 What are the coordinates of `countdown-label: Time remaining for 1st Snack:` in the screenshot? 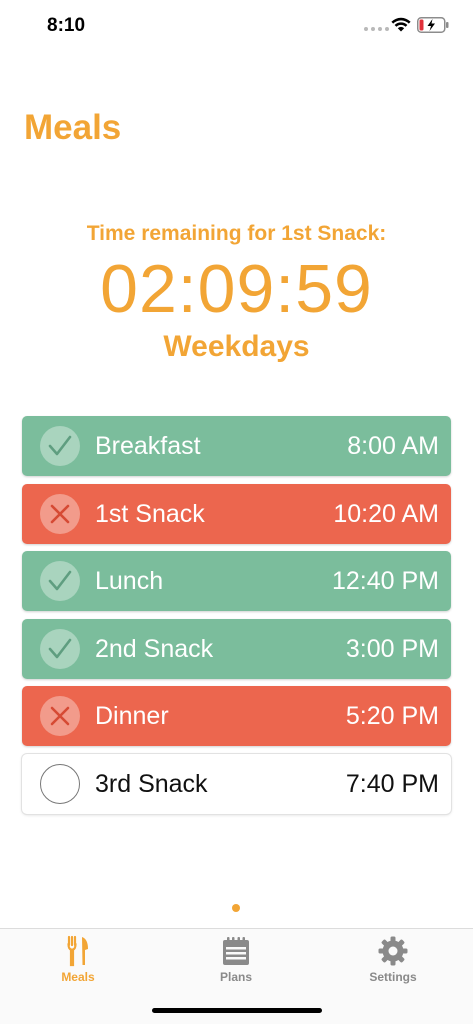 It's located at (236, 233).